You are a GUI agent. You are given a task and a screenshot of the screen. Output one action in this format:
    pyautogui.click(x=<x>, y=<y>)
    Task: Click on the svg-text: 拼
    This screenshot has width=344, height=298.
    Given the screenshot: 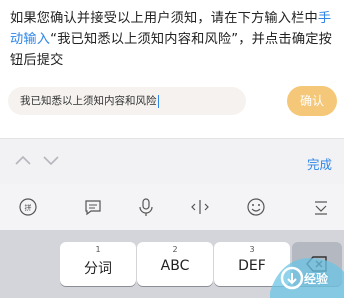 What is the action you would take?
    pyautogui.click(x=28, y=207)
    